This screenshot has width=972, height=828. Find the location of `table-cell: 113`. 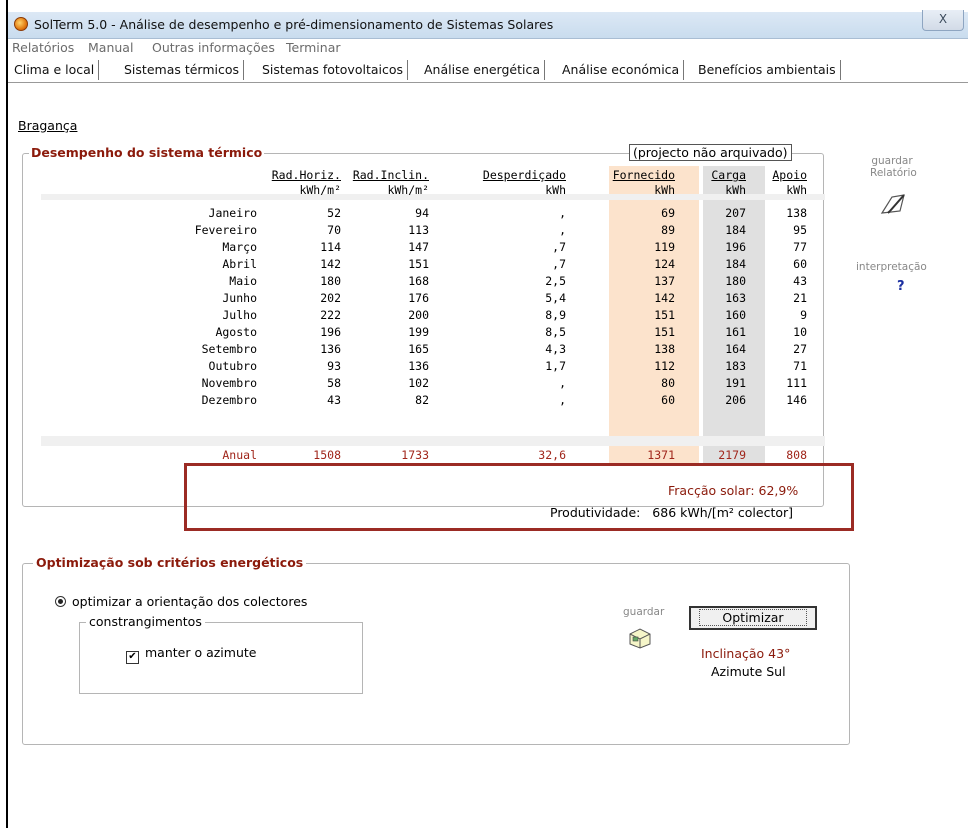

table-cell: 113 is located at coordinates (418, 230).